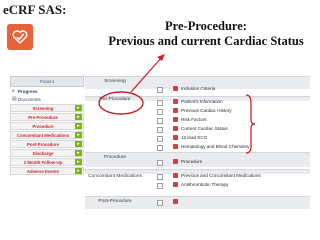  What do you see at coordinates (250, 124) in the screenshot?
I see `brace-annotation` at bounding box center [250, 124].